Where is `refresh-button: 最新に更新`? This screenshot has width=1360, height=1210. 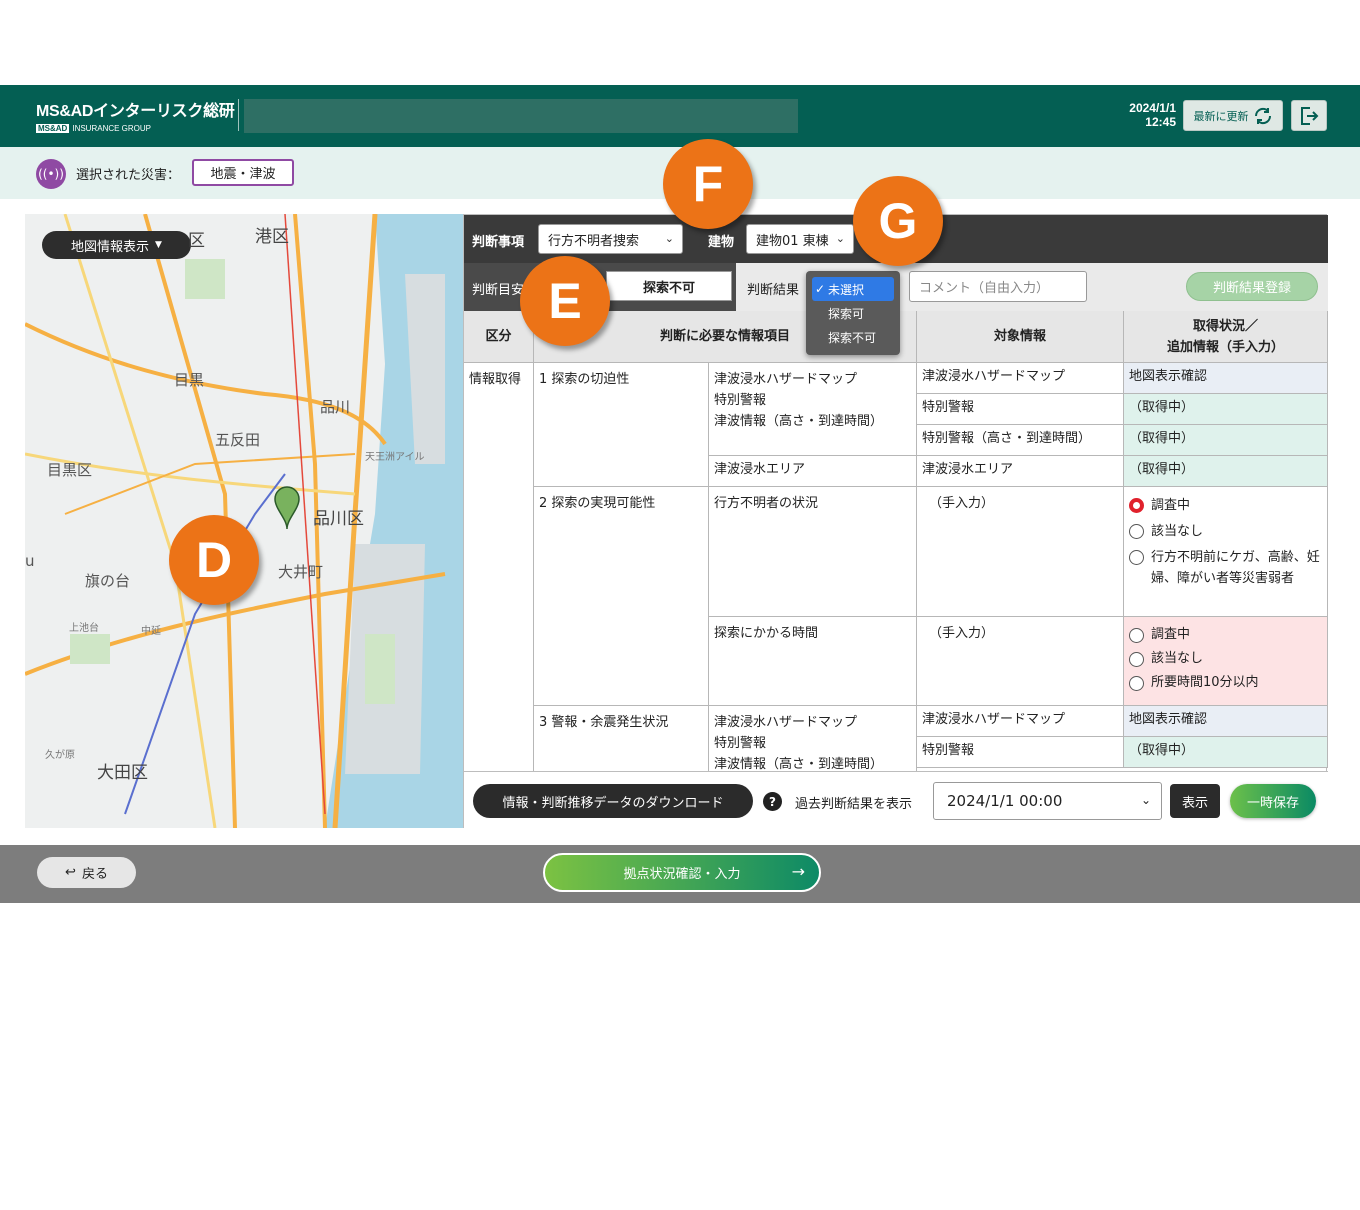
refresh-button: 最新に更新 is located at coordinates (1233, 115).